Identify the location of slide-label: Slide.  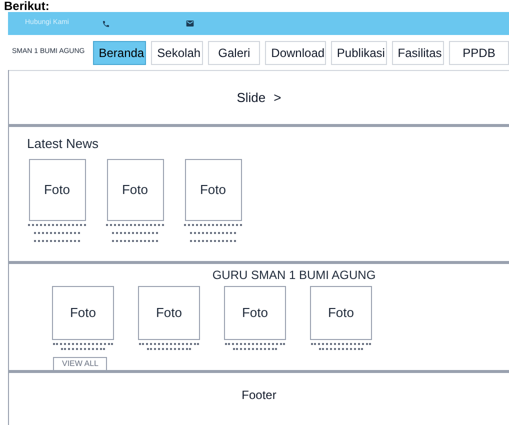
(251, 97).